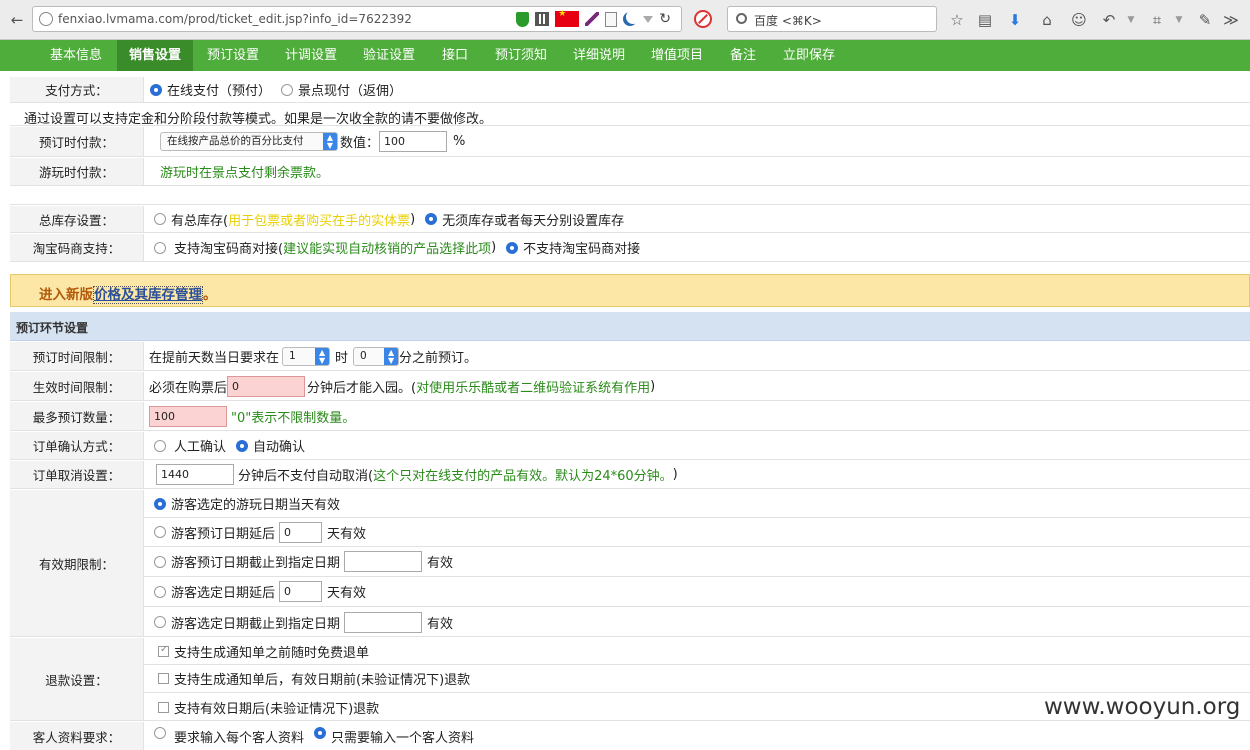  Describe the element at coordinates (383, 622) in the screenshot. I see `validity-opt5-date-input` at that location.